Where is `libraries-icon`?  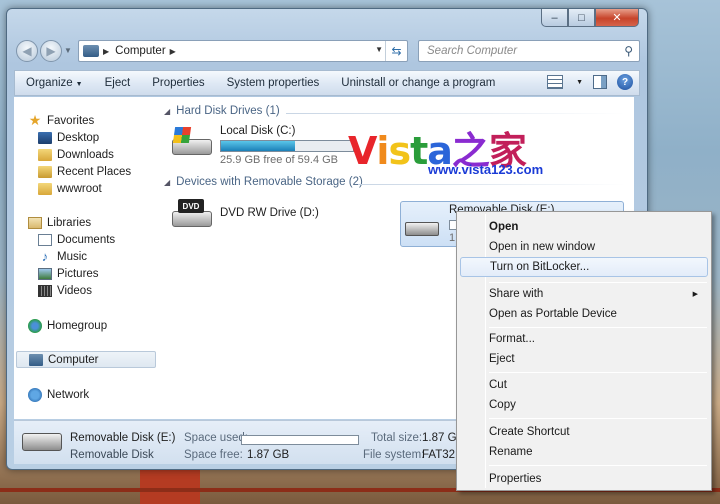
libraries-icon is located at coordinates (35, 222).